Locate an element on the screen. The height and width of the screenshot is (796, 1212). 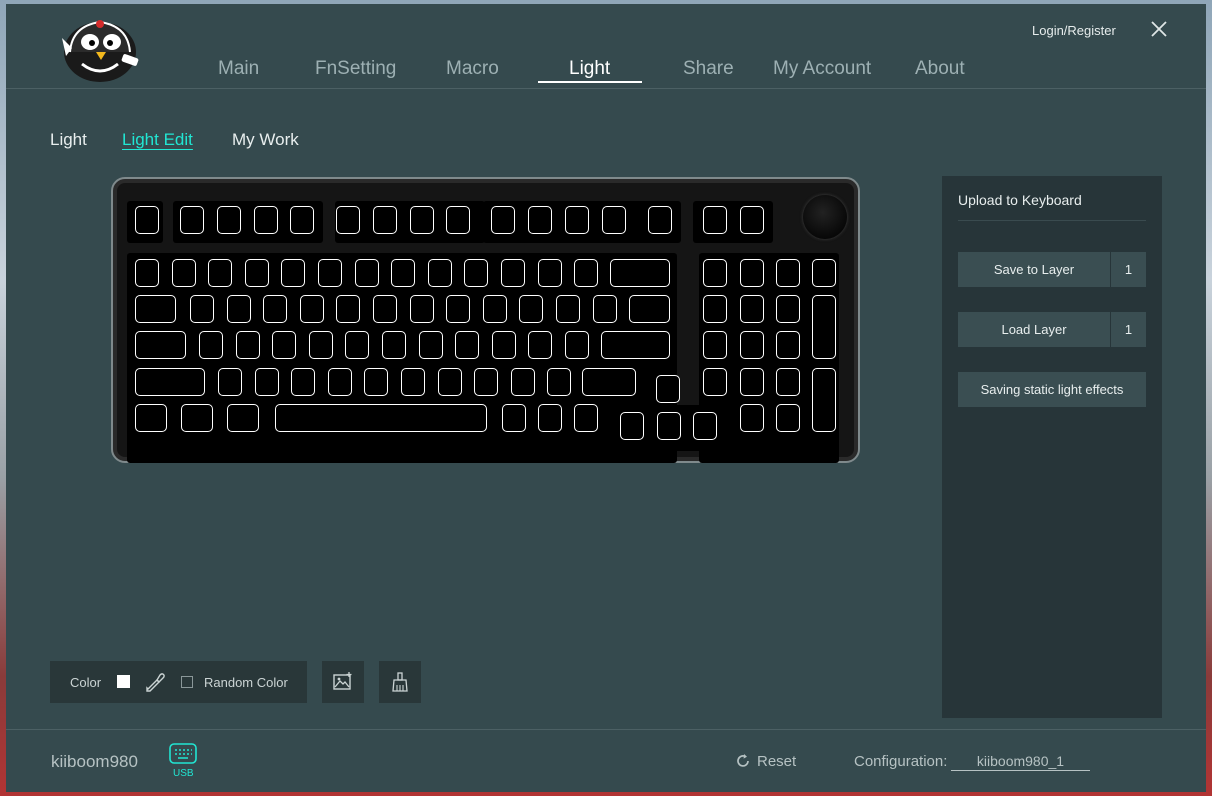
load-layer-select: 1 is located at coordinates (1128, 329).